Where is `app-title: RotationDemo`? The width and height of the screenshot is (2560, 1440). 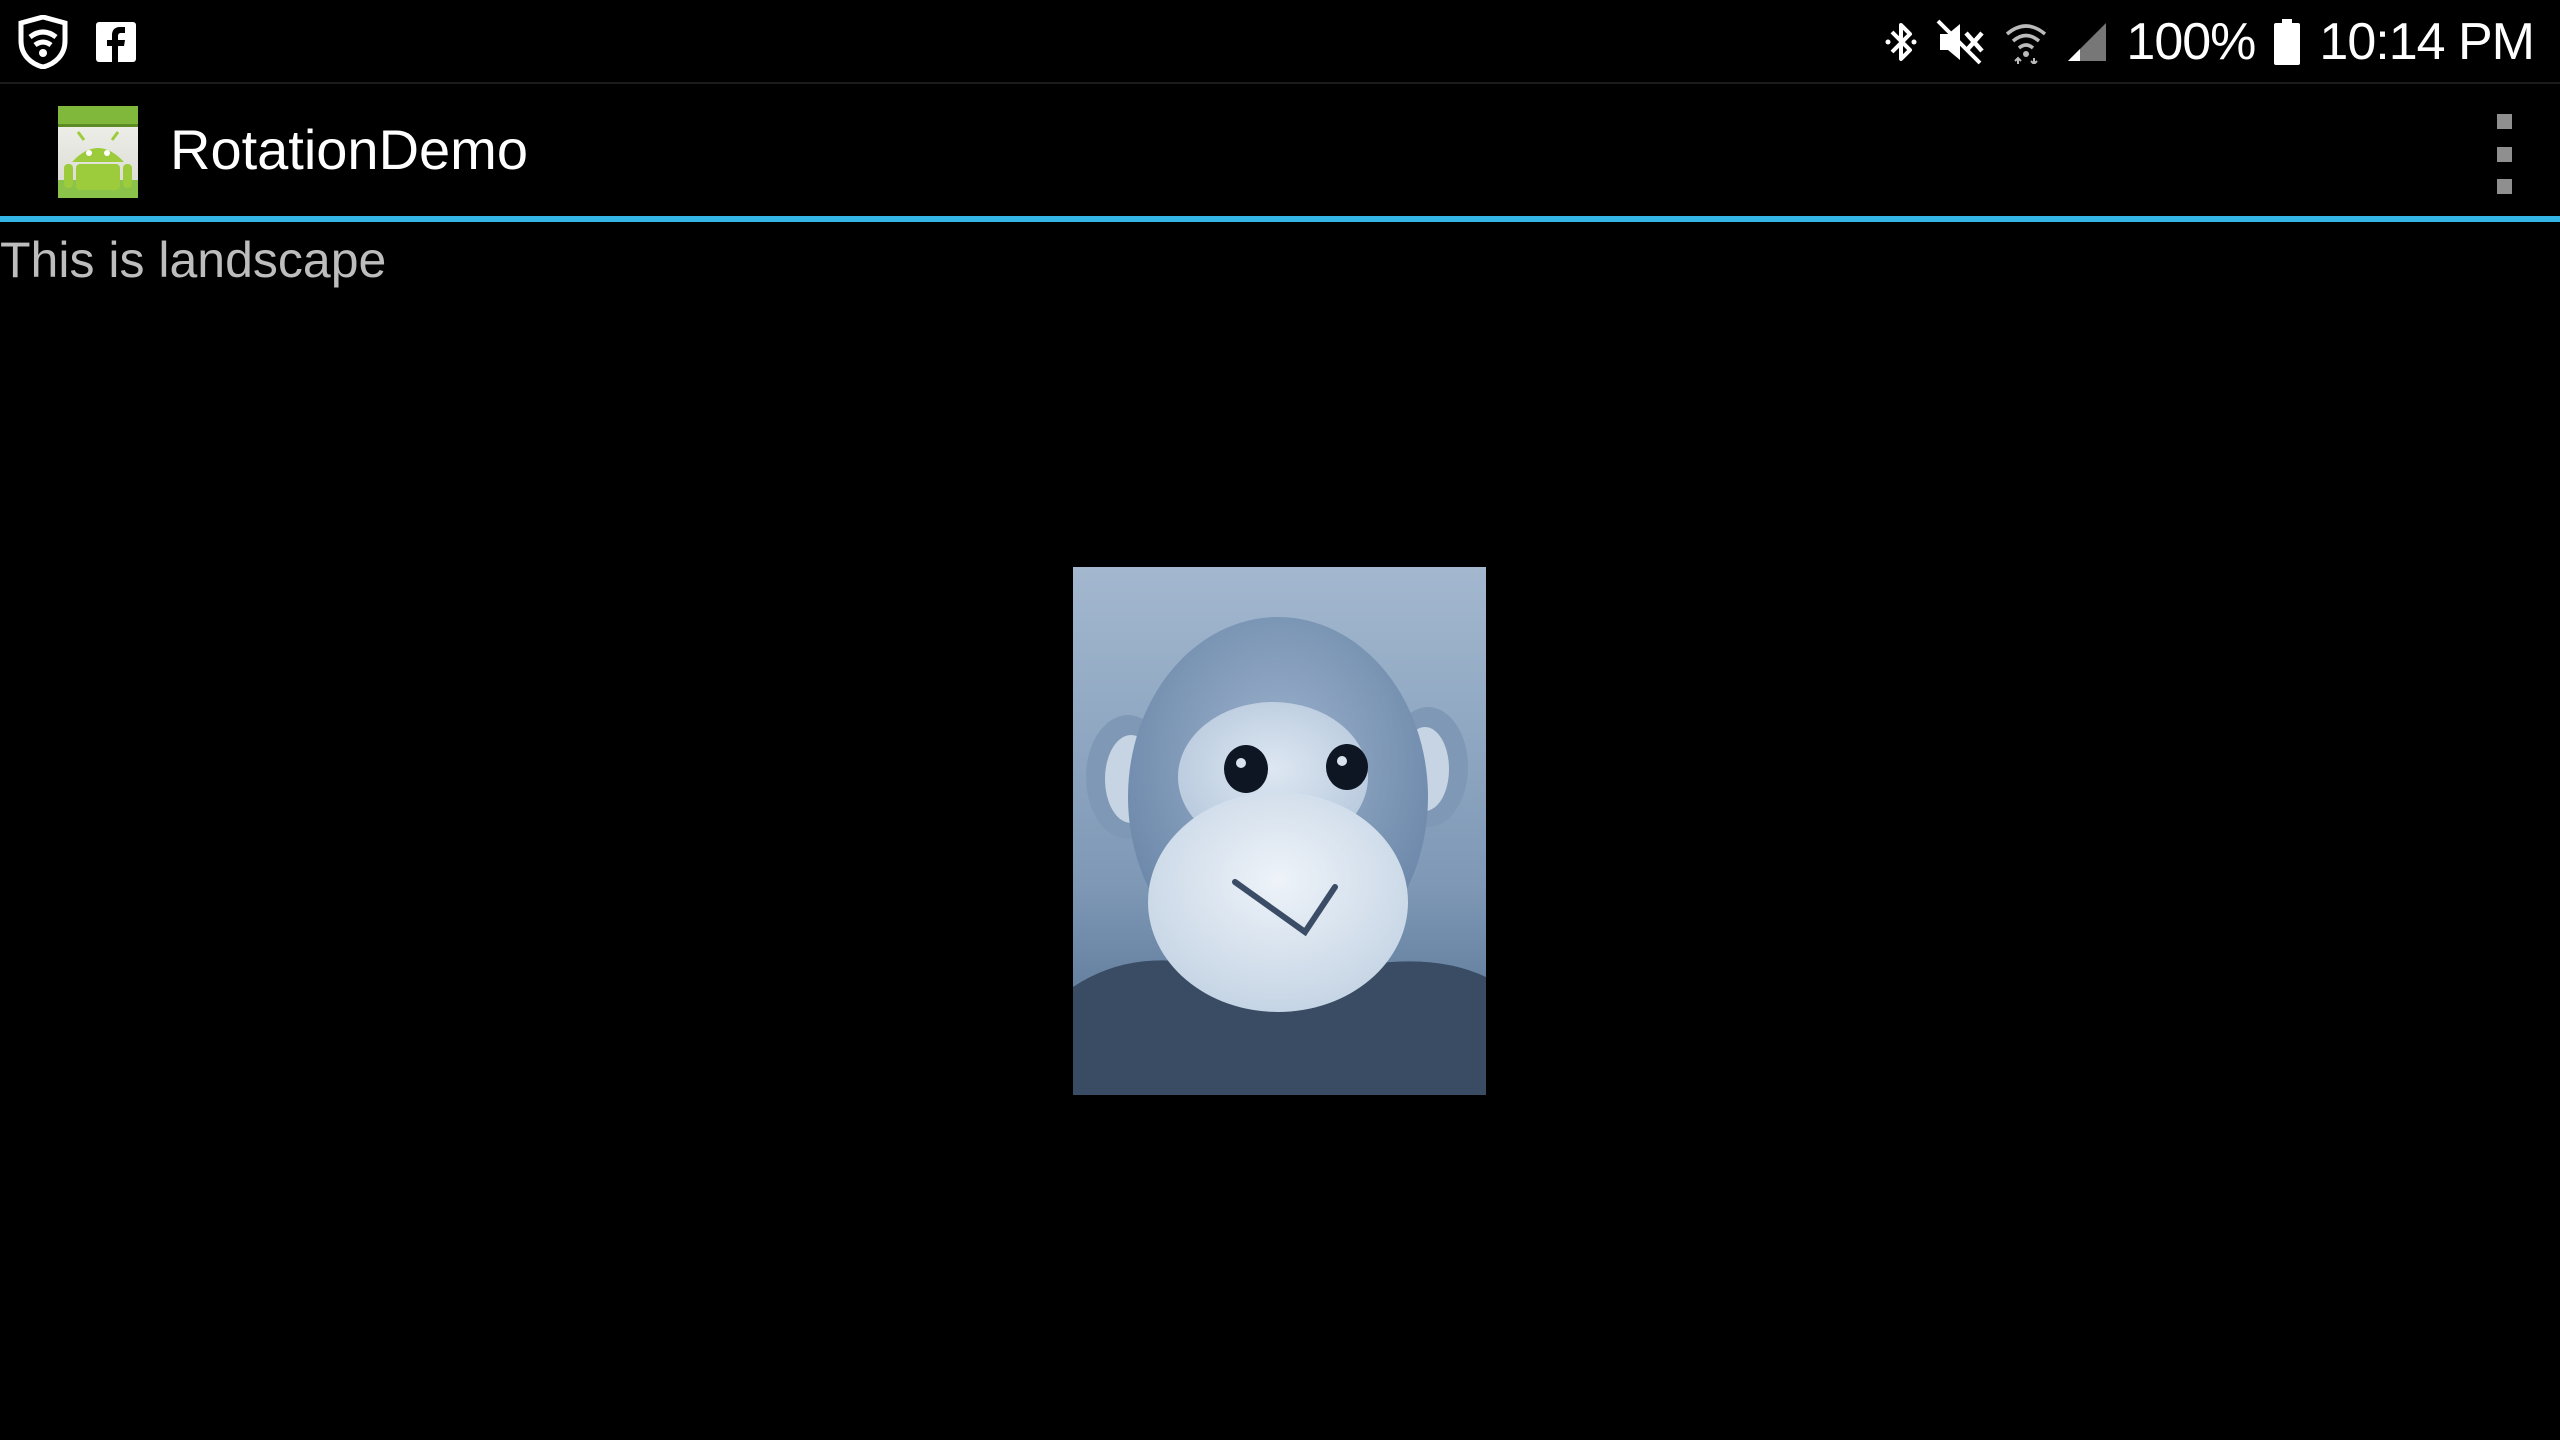
app-title: RotationDemo is located at coordinates (349, 149).